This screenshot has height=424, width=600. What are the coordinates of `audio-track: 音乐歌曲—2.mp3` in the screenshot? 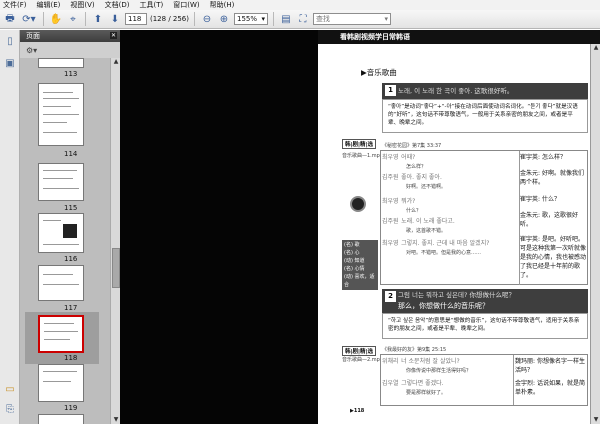 It's located at (362, 360).